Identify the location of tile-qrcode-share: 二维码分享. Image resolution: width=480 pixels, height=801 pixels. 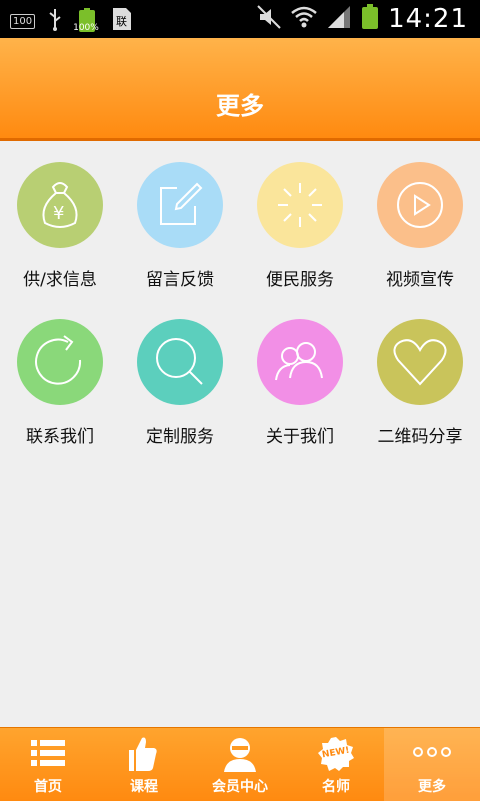
(420, 387).